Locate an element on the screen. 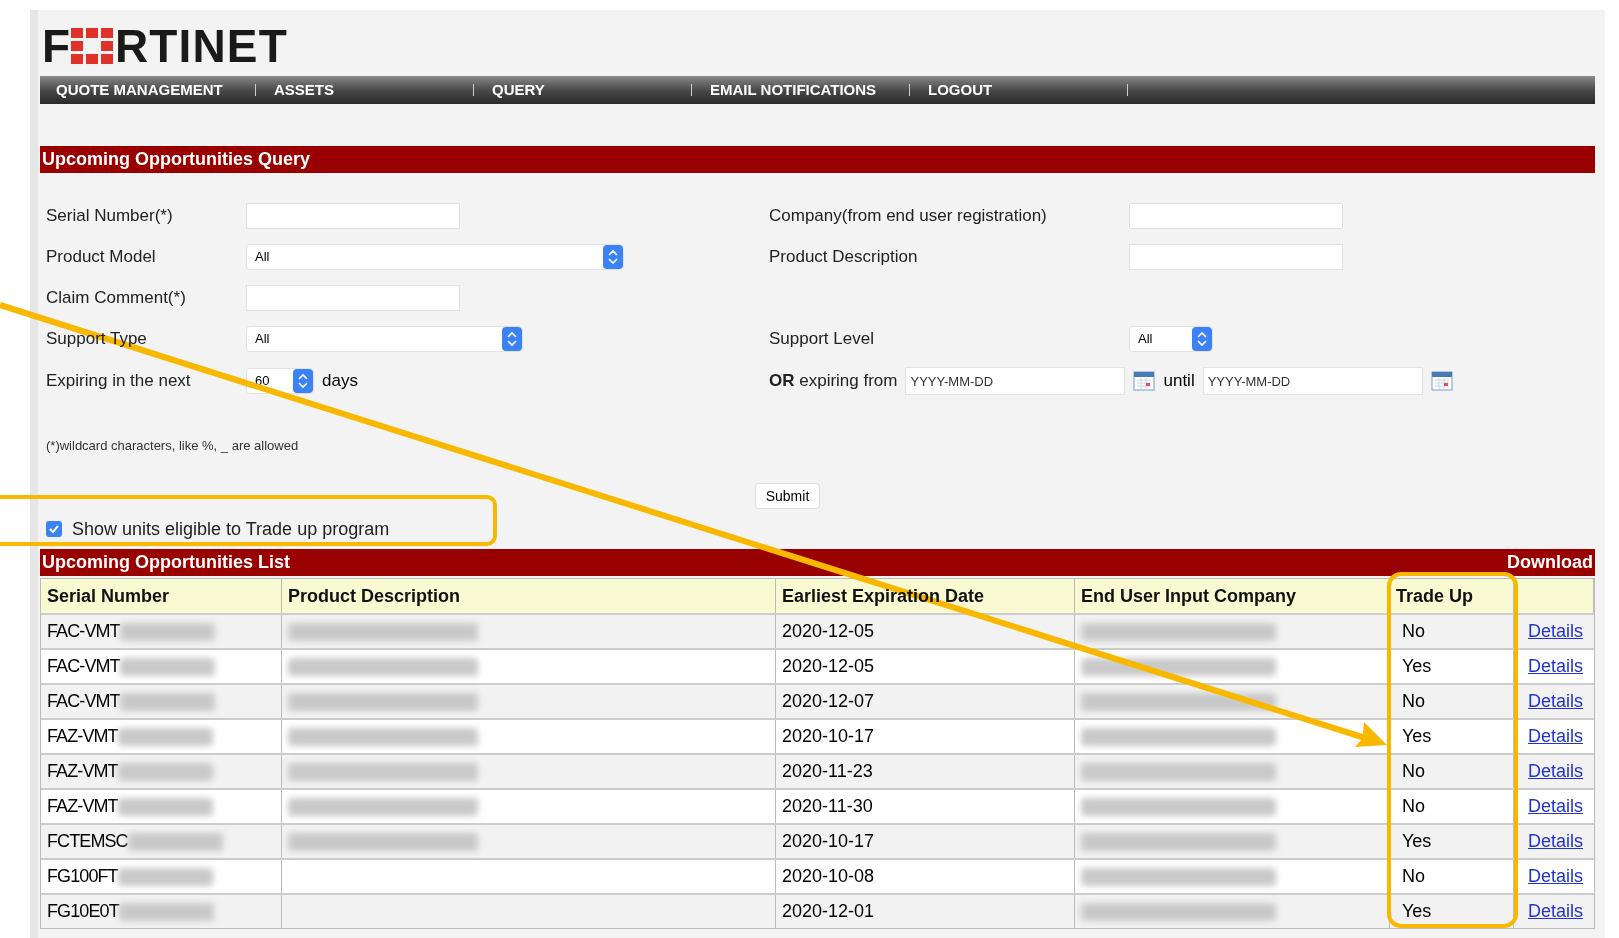 The width and height of the screenshot is (1619, 938). column-header: Serial Number is located at coordinates (108, 596).